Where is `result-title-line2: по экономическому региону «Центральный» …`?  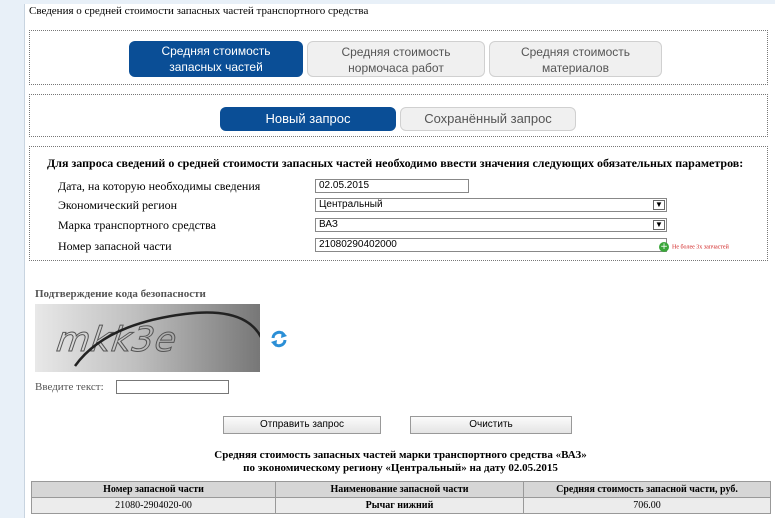
result-title-line2: по экономическому региону «Центральный» … is located at coordinates (400, 468).